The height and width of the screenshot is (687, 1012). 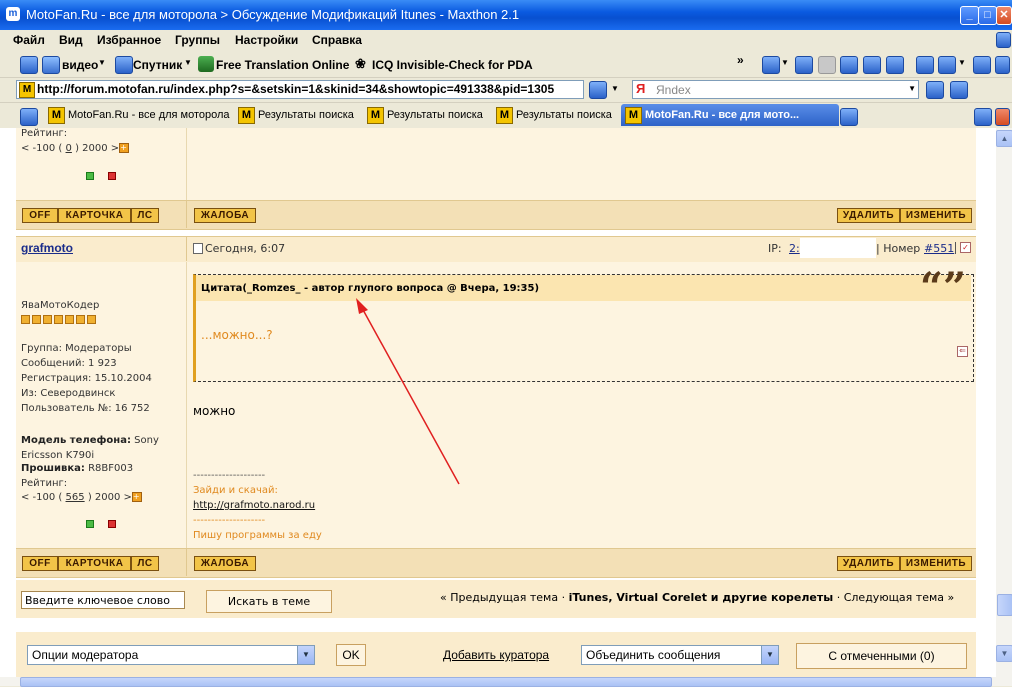 I want to click on refresh-icon, so click(x=872, y=65).